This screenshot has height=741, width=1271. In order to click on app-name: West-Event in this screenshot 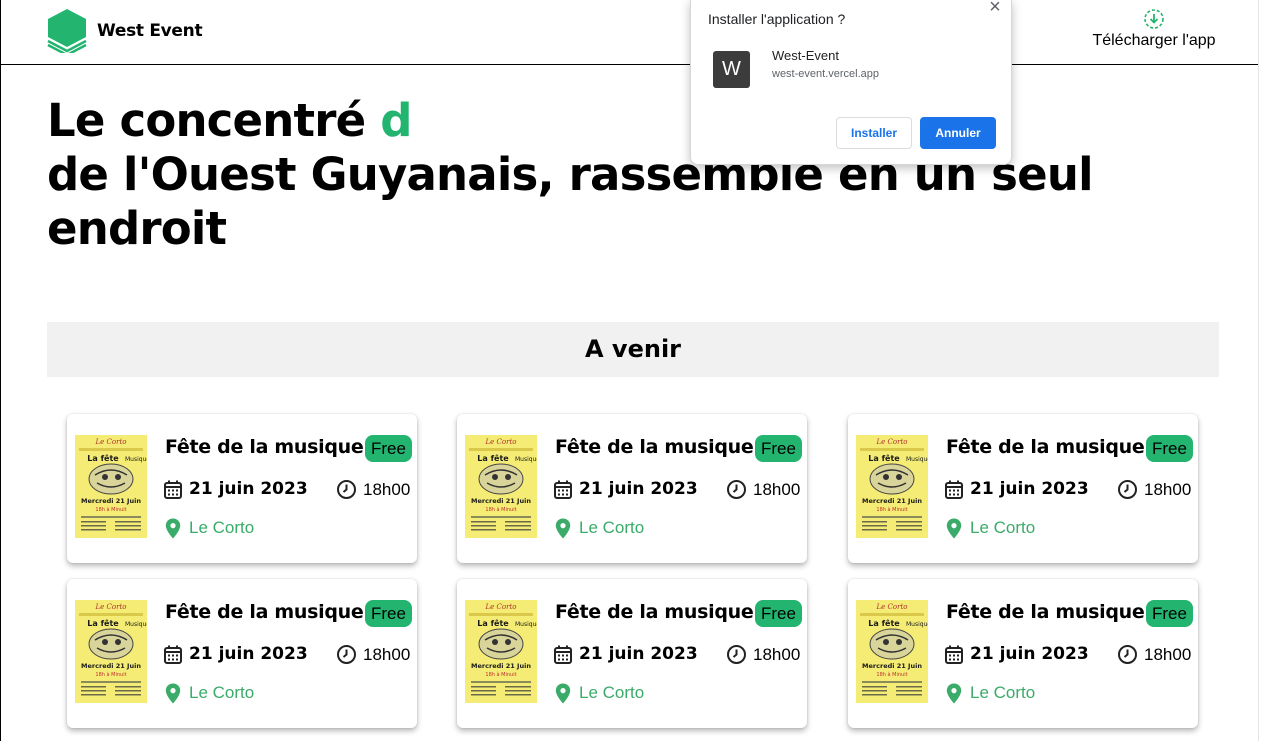, I will do `click(805, 55)`.